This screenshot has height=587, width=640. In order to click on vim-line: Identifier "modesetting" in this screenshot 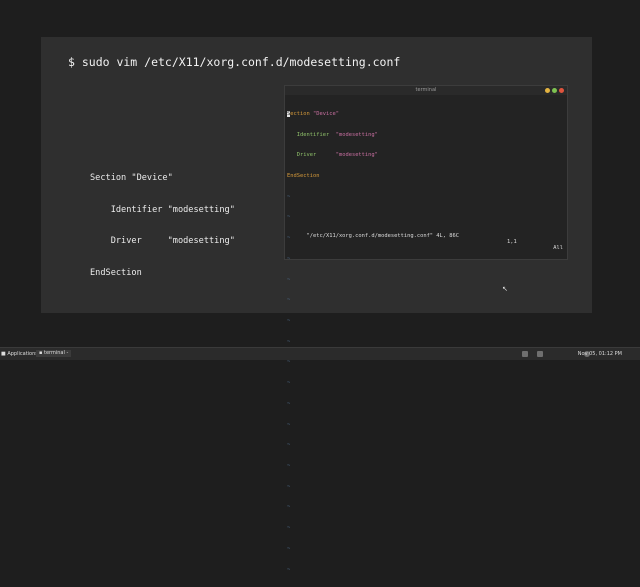, I will do `click(426, 135)`.